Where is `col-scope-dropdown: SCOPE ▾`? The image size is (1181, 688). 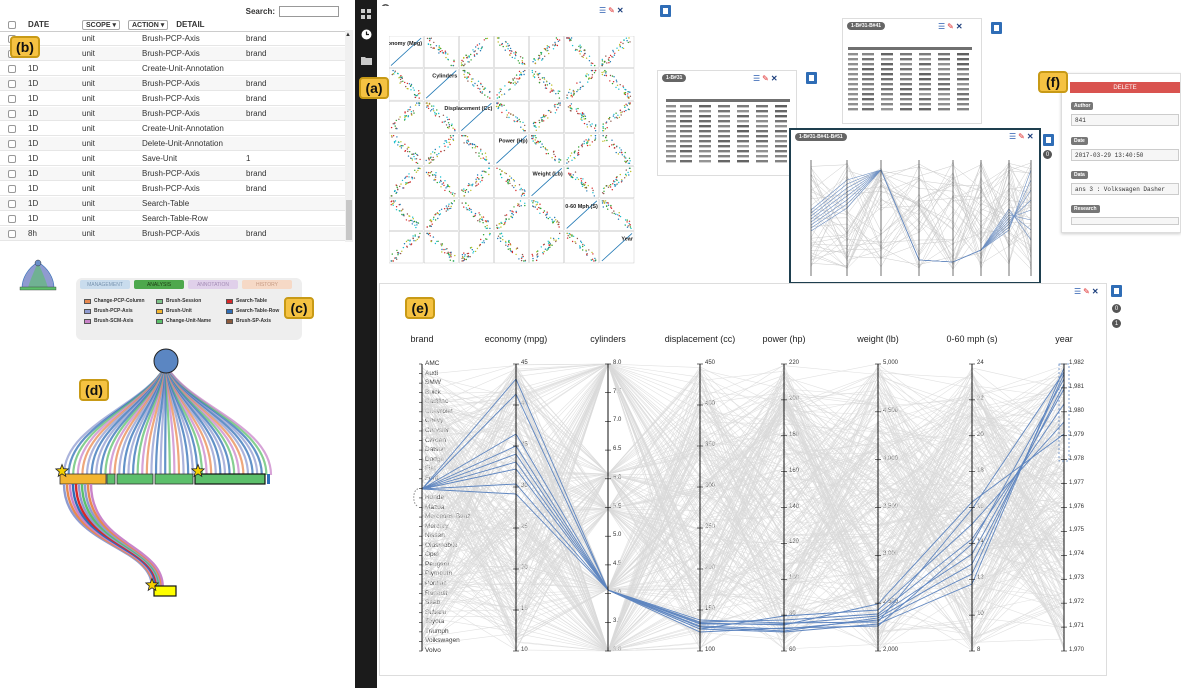
col-scope-dropdown: SCOPE ▾ is located at coordinates (101, 24).